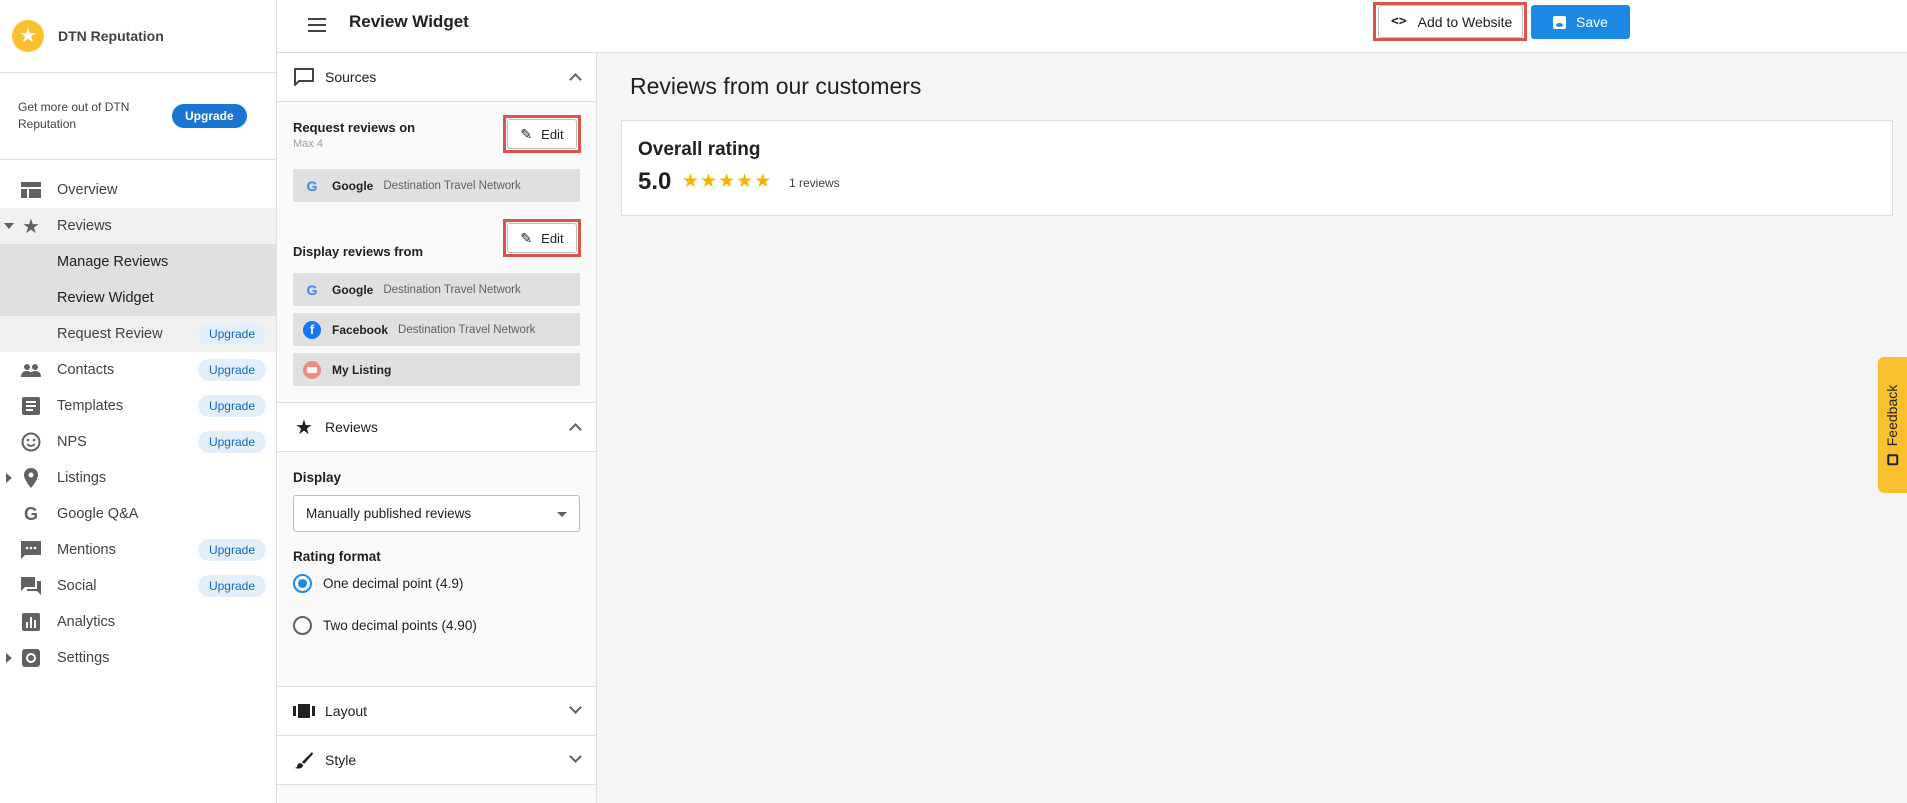 Image resolution: width=1907 pixels, height=803 pixels. Describe the element at coordinates (87, 190) in the screenshot. I see `sidebar-item-label: Overview` at that location.